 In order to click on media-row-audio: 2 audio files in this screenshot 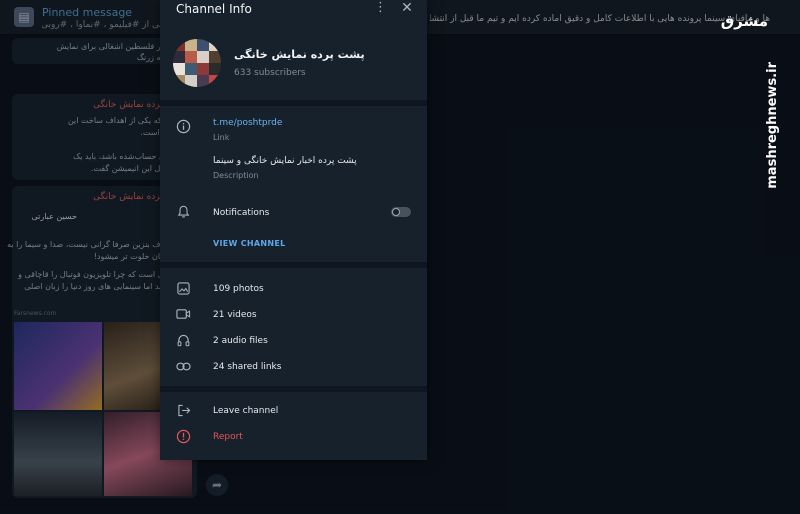, I will do `click(240, 341)`.